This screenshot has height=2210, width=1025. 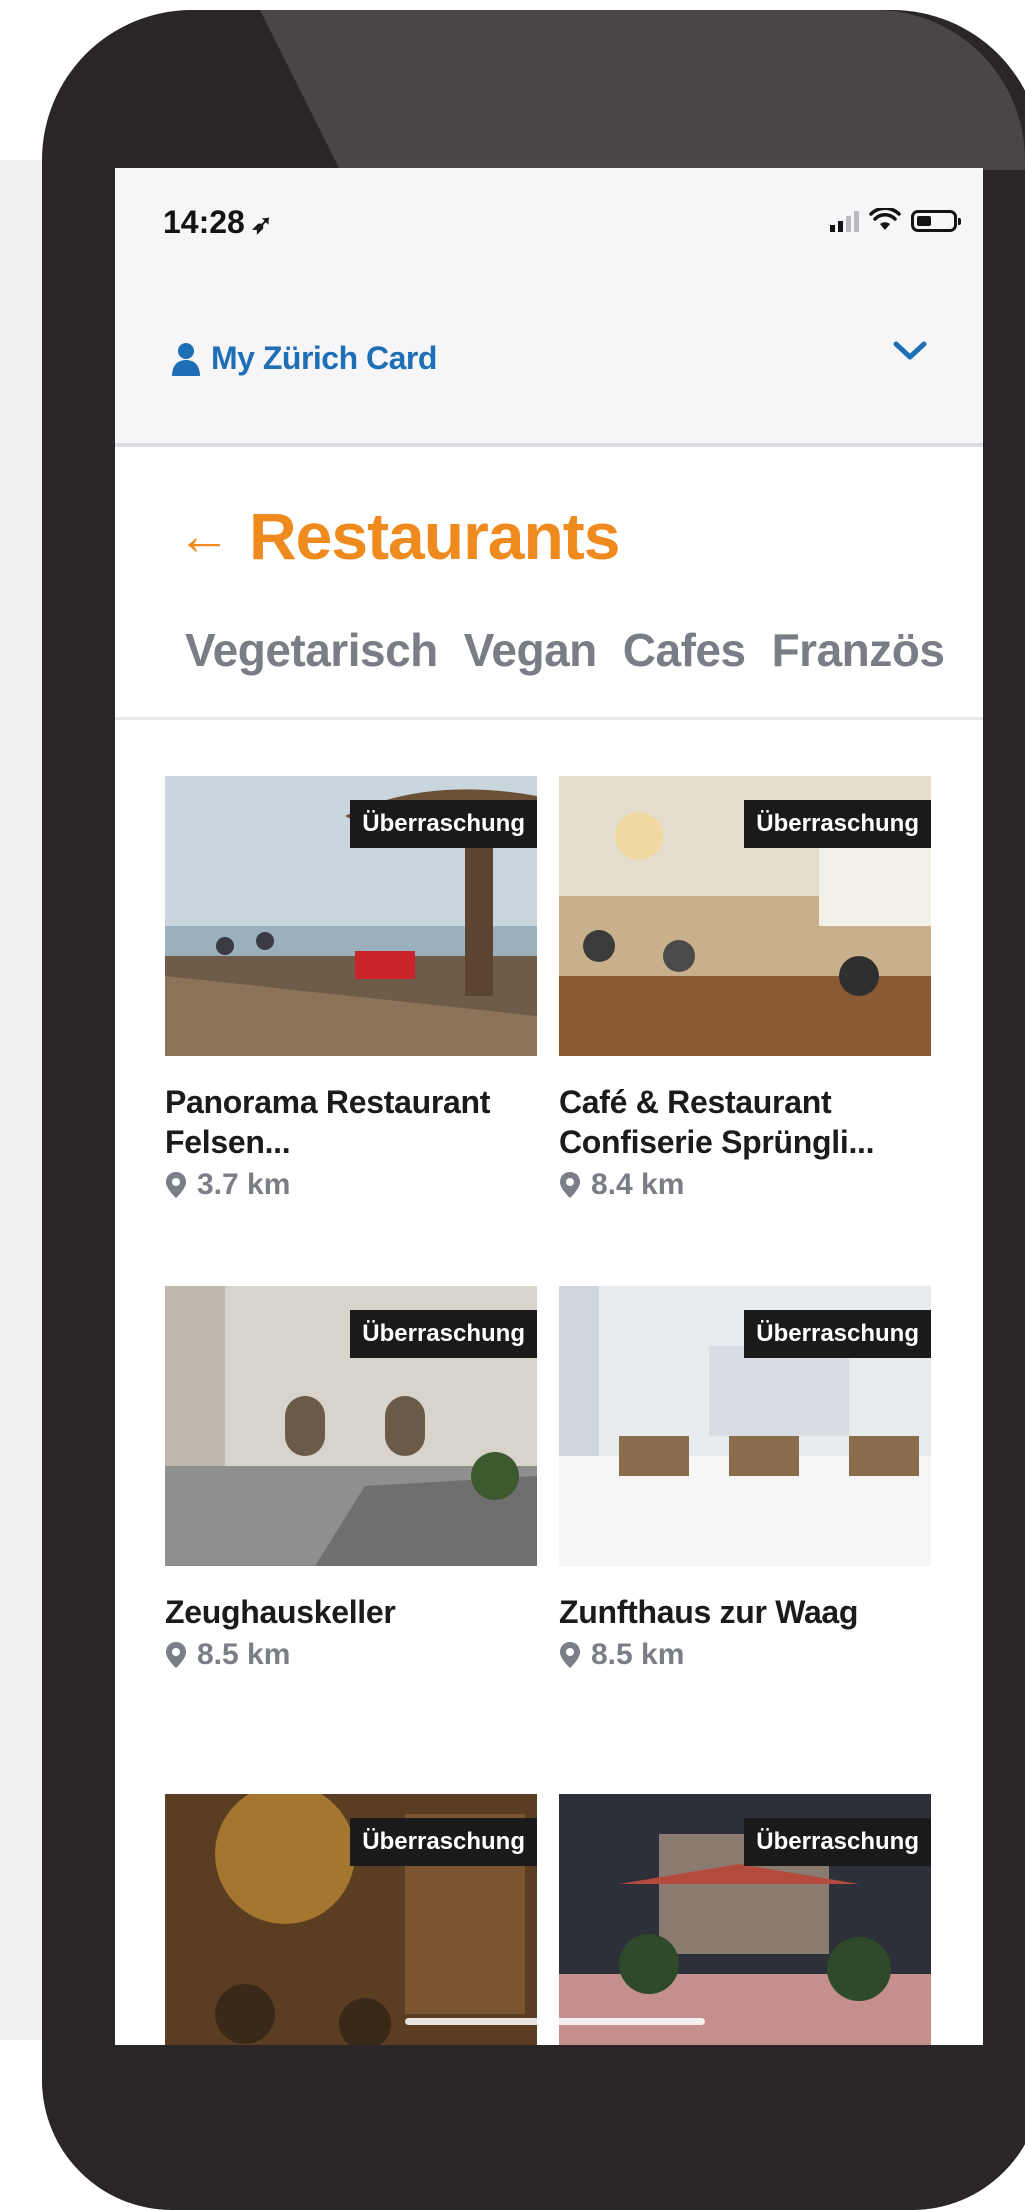 What do you see at coordinates (555, 2021) in the screenshot?
I see `home-indicator` at bounding box center [555, 2021].